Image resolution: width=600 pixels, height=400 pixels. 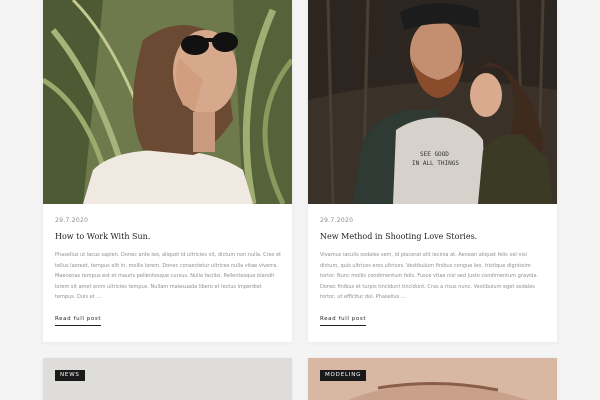 What do you see at coordinates (432, 379) in the screenshot?
I see `post-card: MODELING` at bounding box center [432, 379].